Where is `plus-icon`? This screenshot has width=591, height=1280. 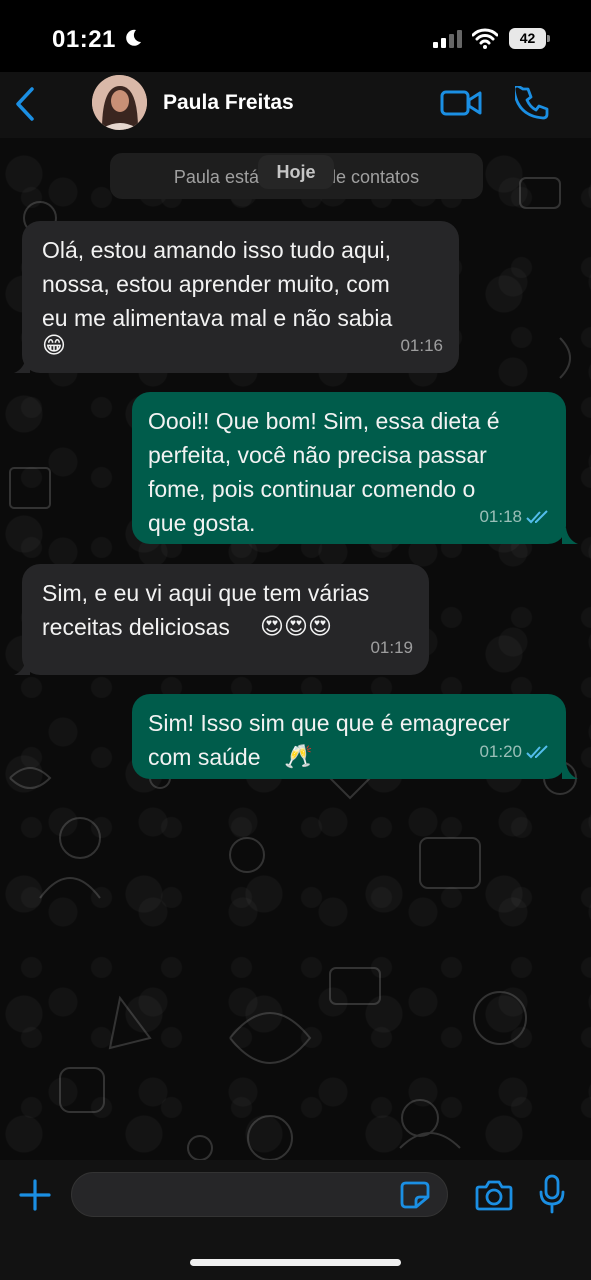
plus-icon is located at coordinates (35, 1195).